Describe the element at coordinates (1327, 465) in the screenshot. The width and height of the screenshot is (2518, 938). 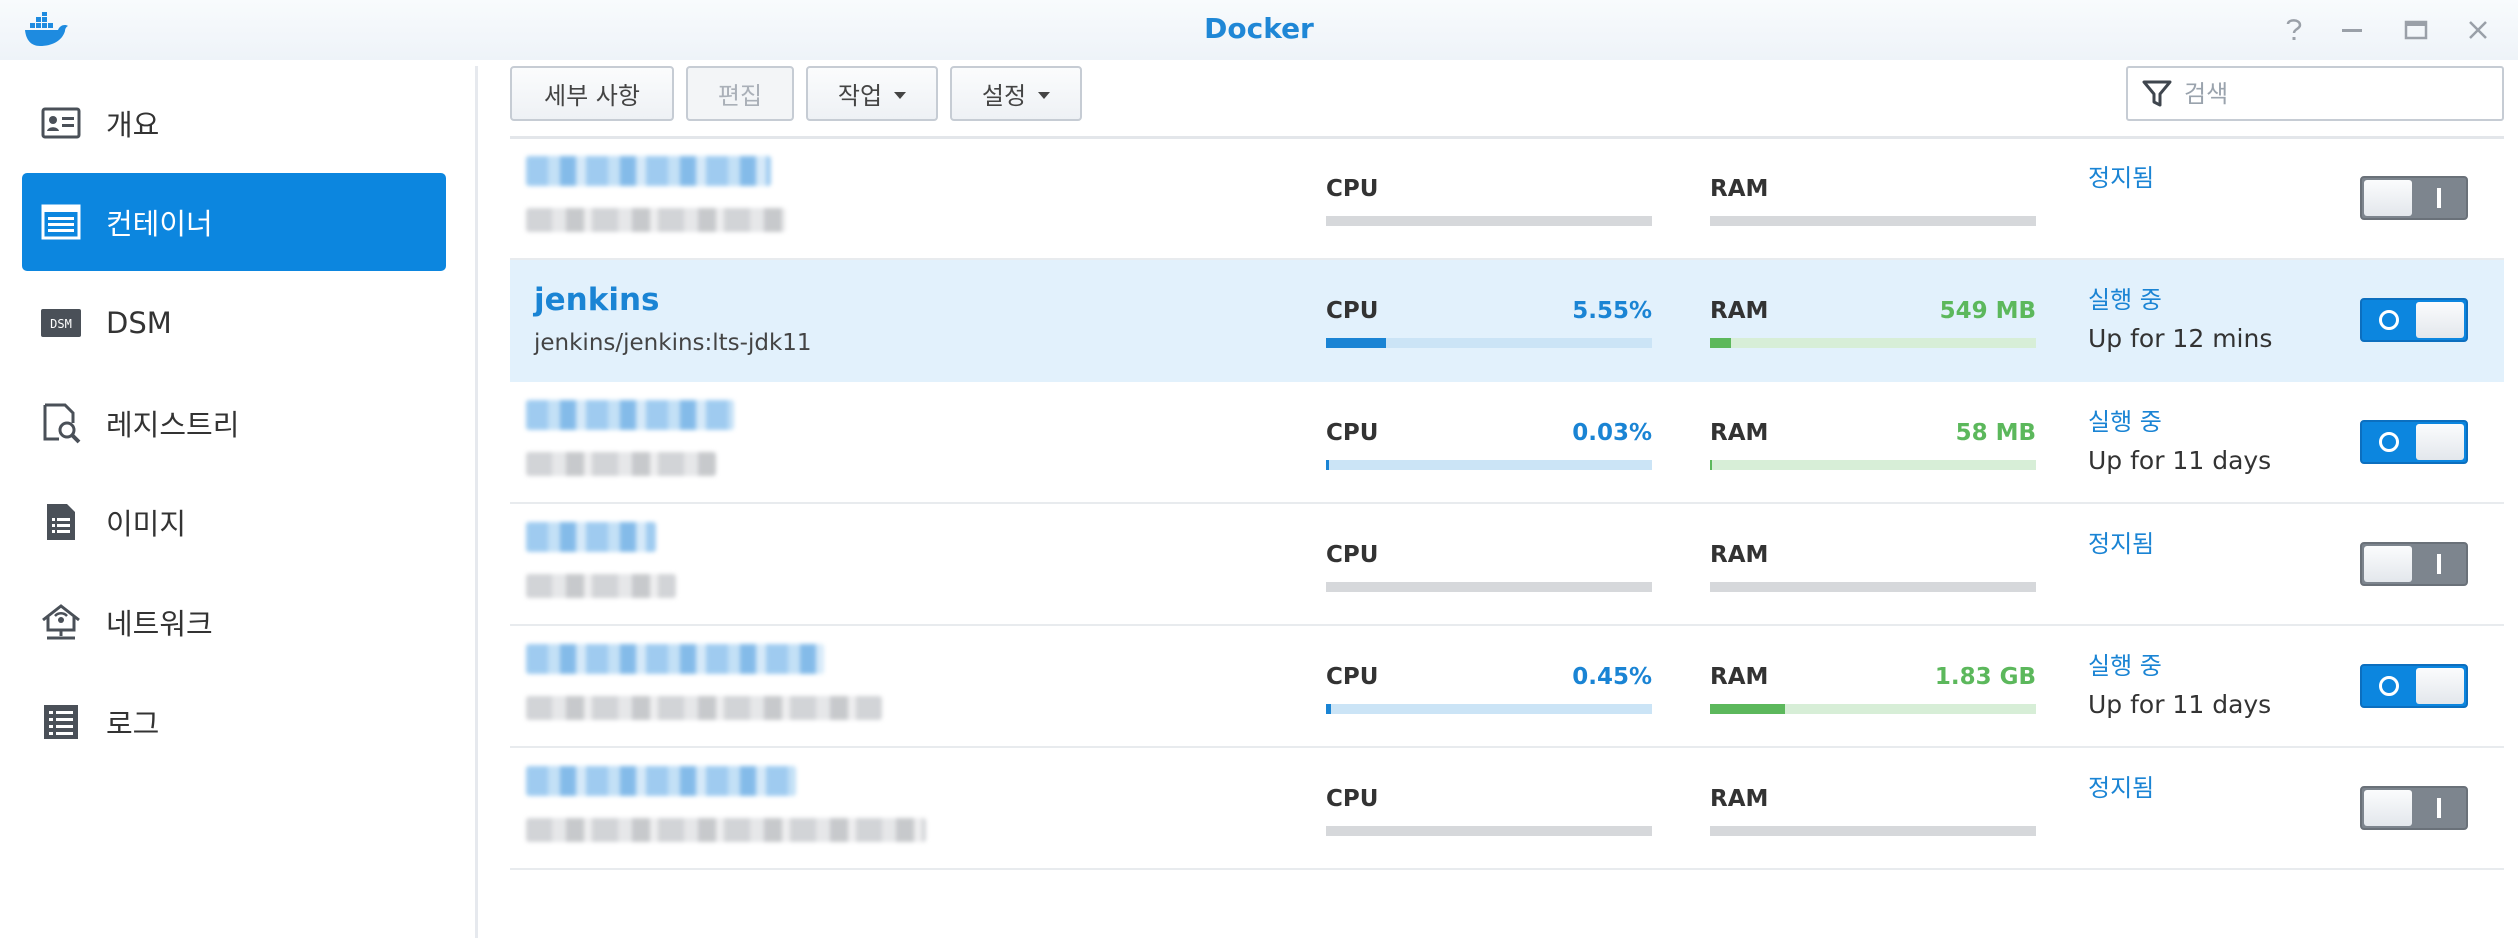
I see `cpu-usage-fill` at that location.